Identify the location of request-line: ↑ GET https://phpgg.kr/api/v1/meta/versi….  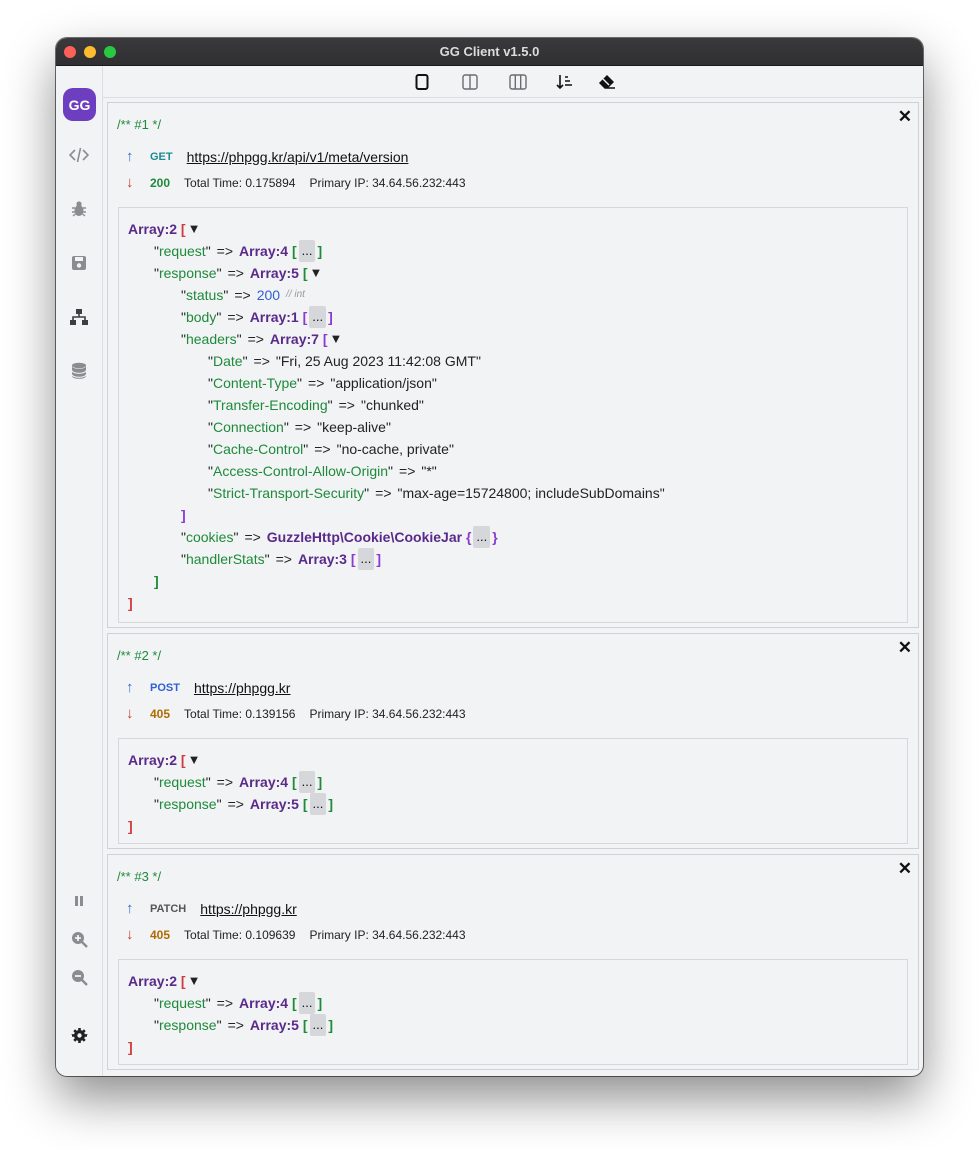
(267, 156).